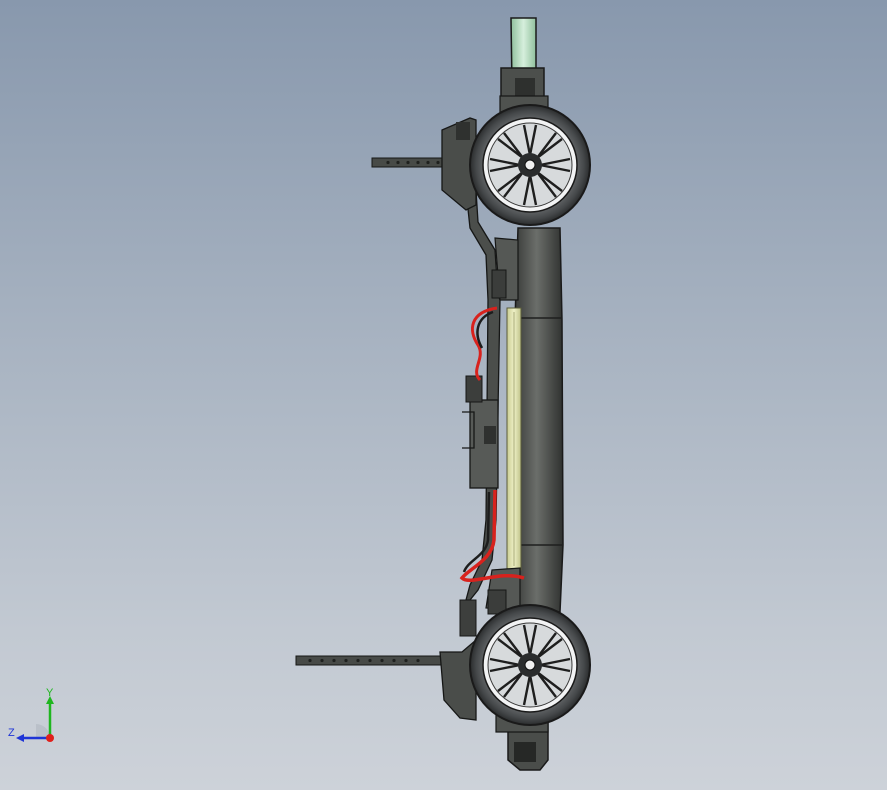 This screenshot has width=887, height=790. Describe the element at coordinates (50, 738) in the screenshot. I see `x-axis` at that location.